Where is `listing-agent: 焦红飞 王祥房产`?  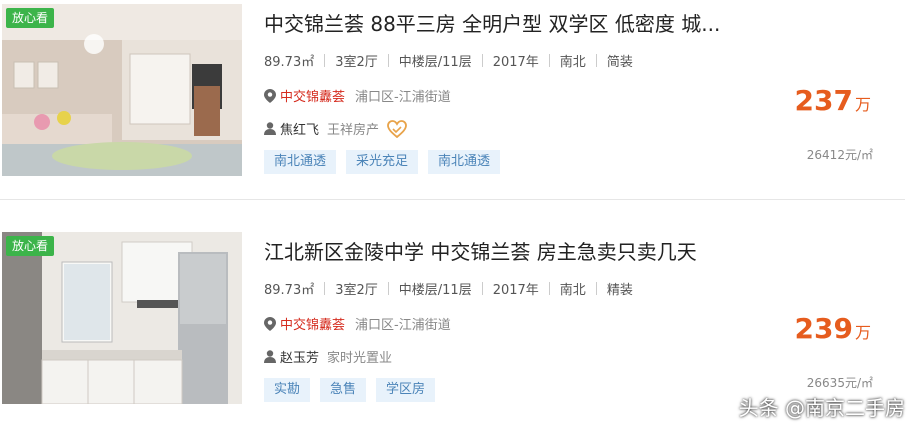
listing-agent: 焦红飞 王祥房产 is located at coordinates (335, 128).